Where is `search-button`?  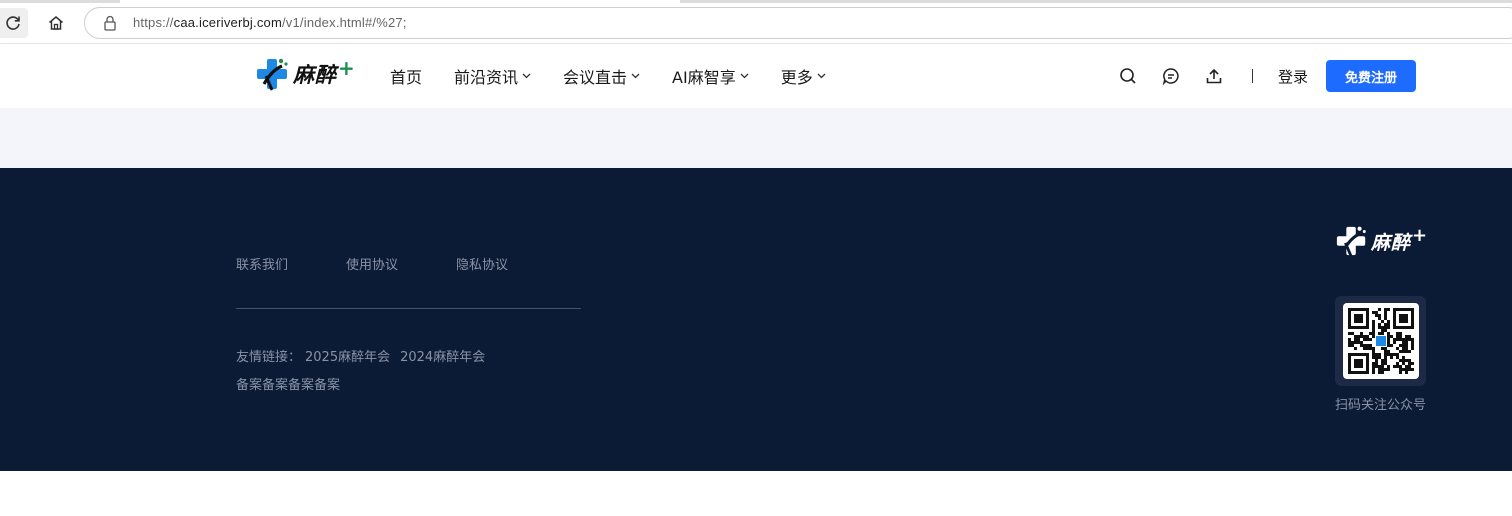 search-button is located at coordinates (1128, 76).